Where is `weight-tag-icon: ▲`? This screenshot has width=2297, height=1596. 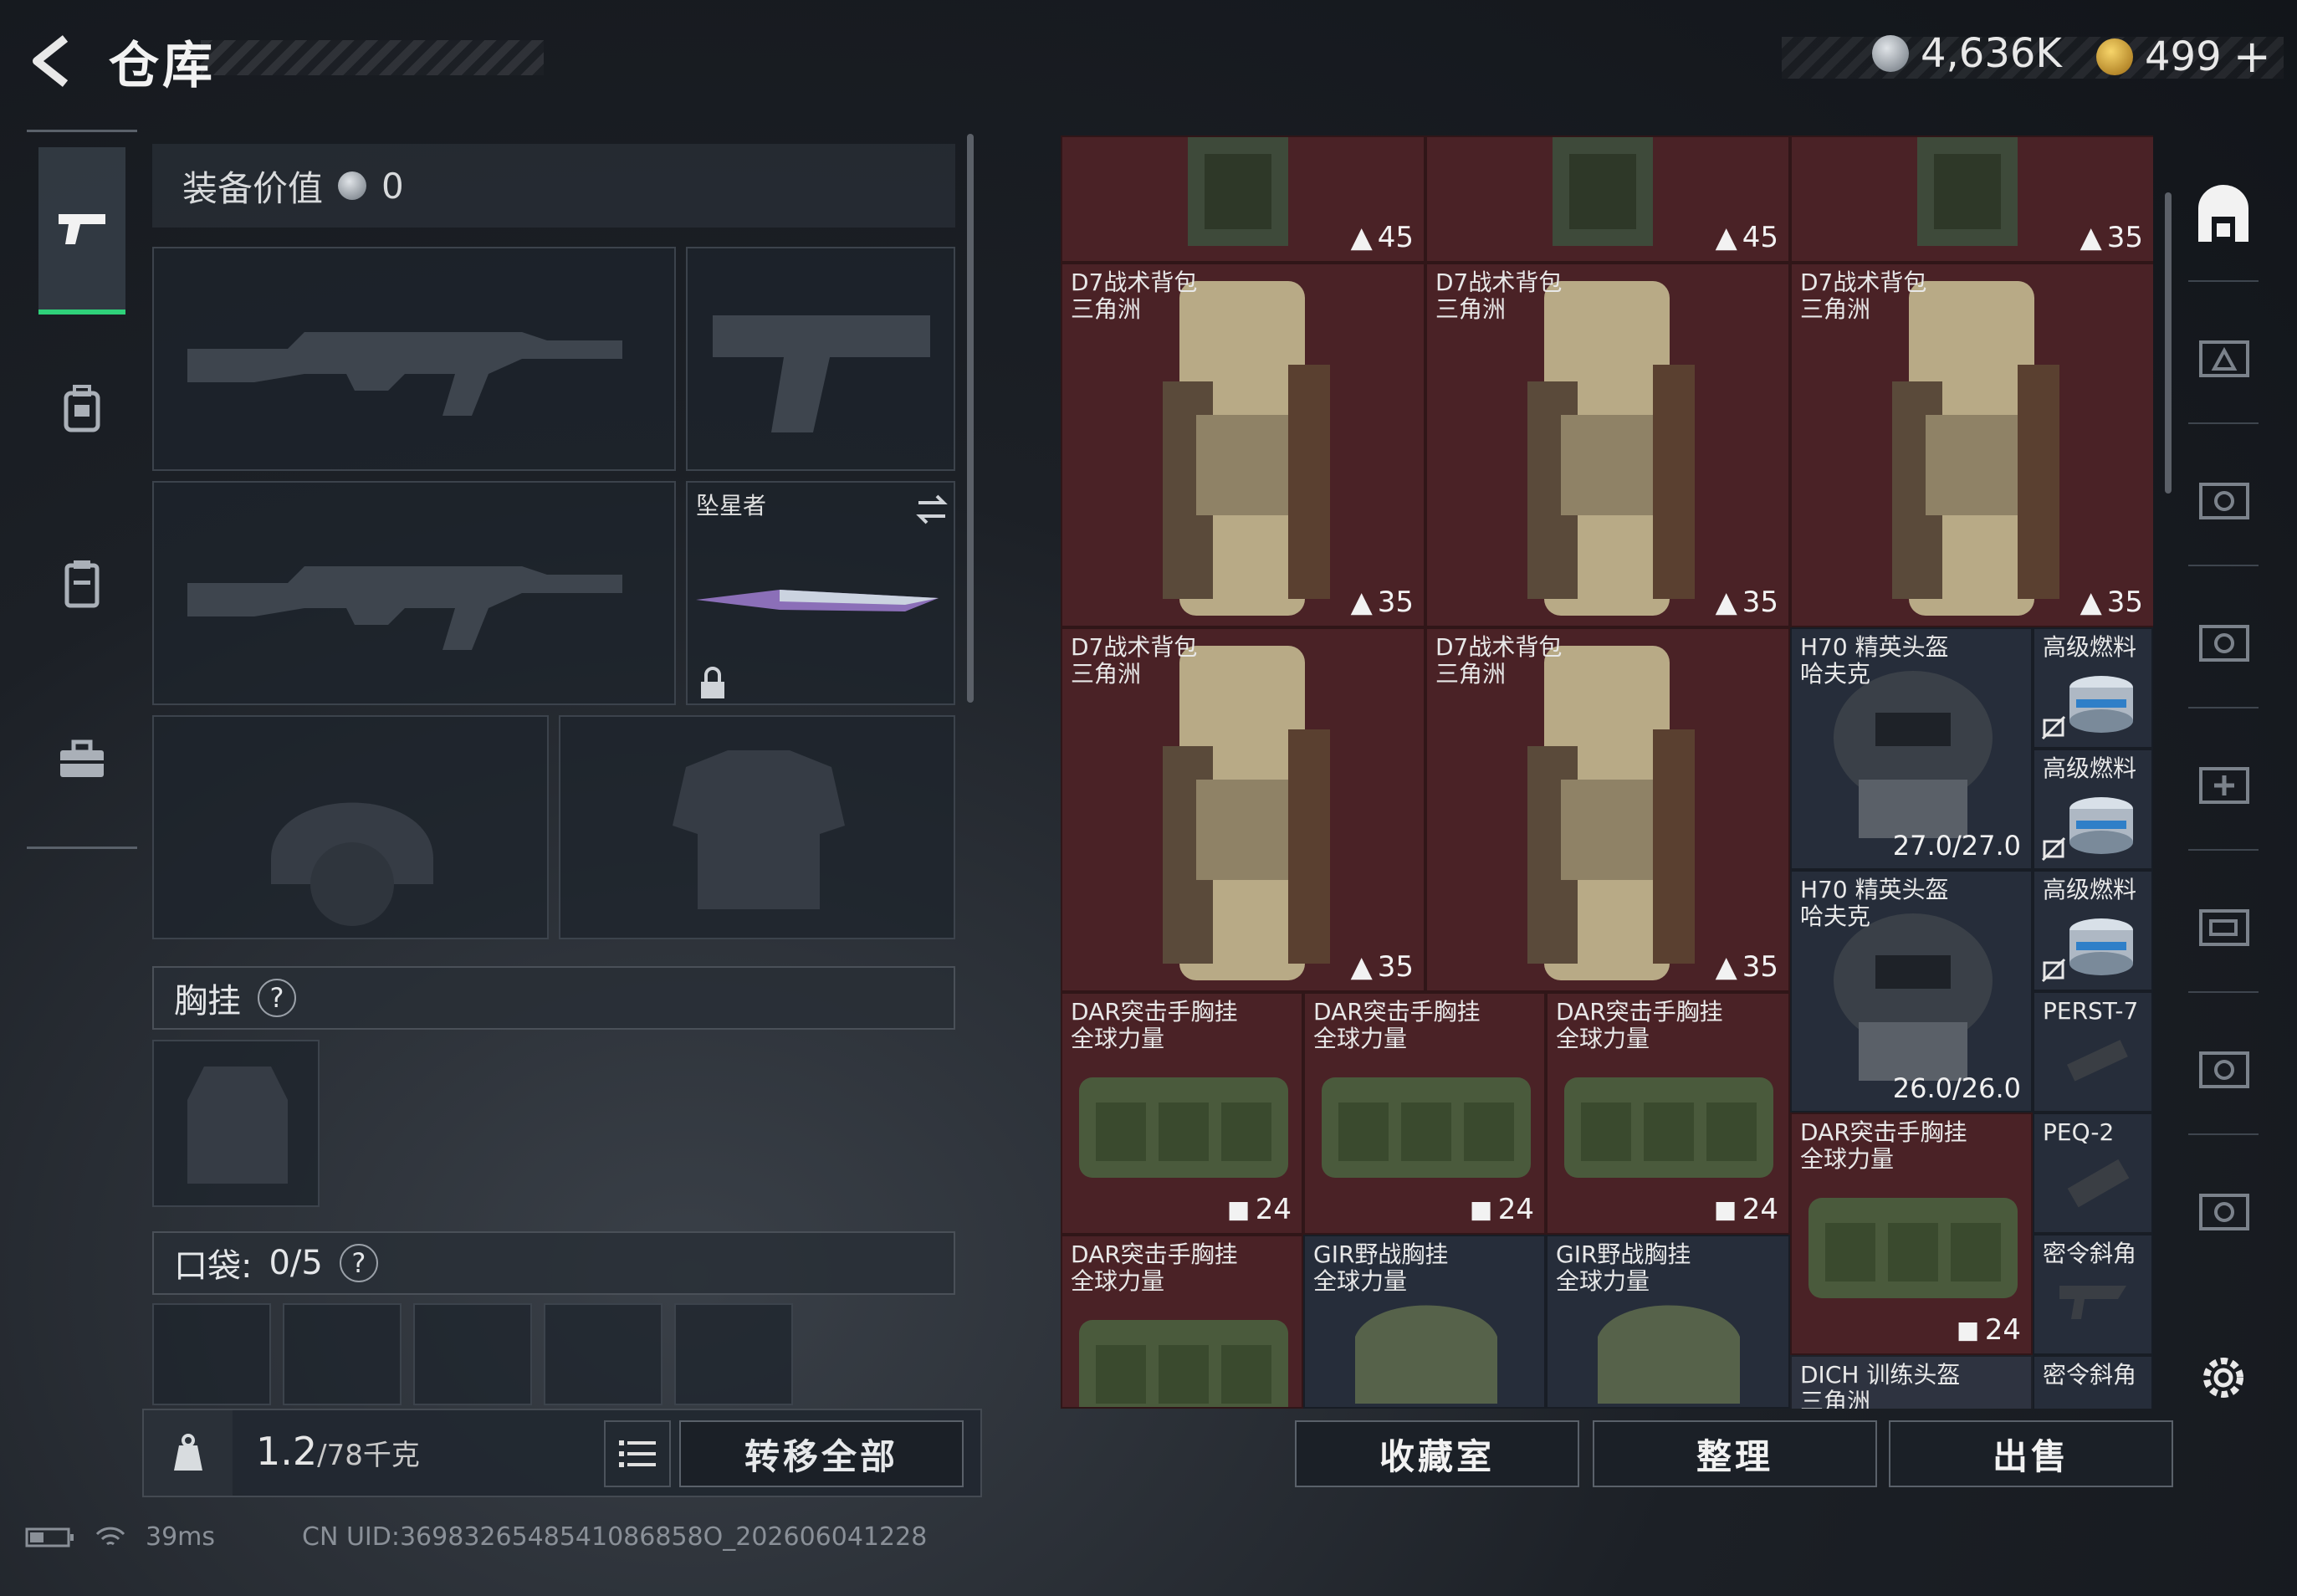 weight-tag-icon: ▲ is located at coordinates (2091, 603).